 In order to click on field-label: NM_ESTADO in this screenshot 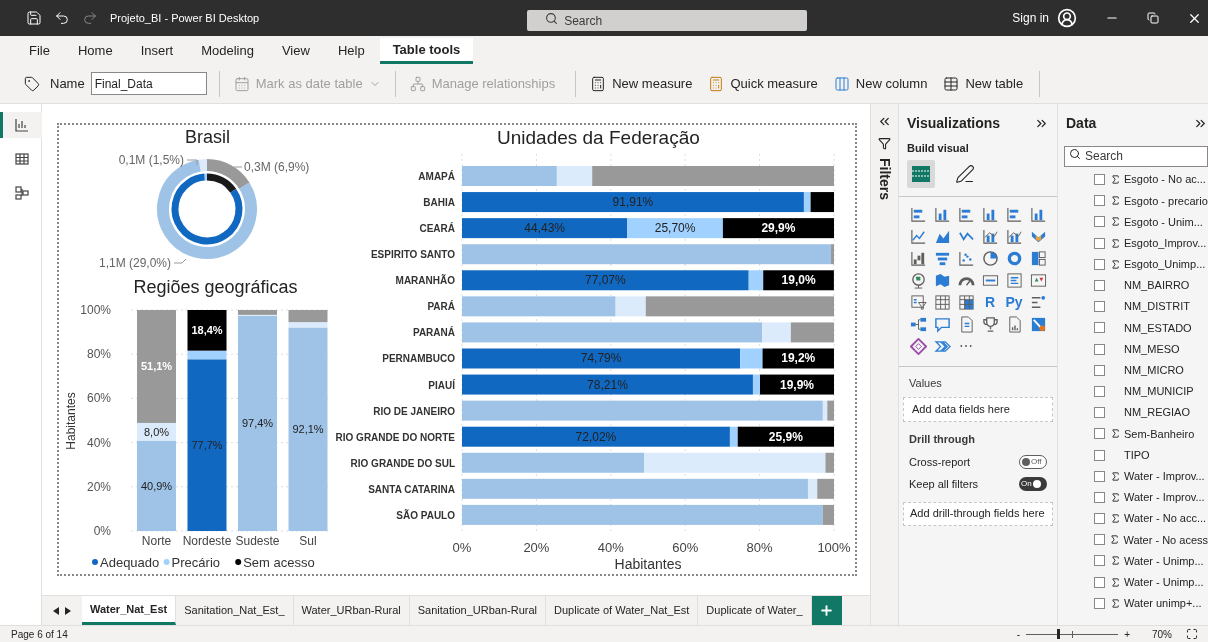, I will do `click(1158, 328)`.